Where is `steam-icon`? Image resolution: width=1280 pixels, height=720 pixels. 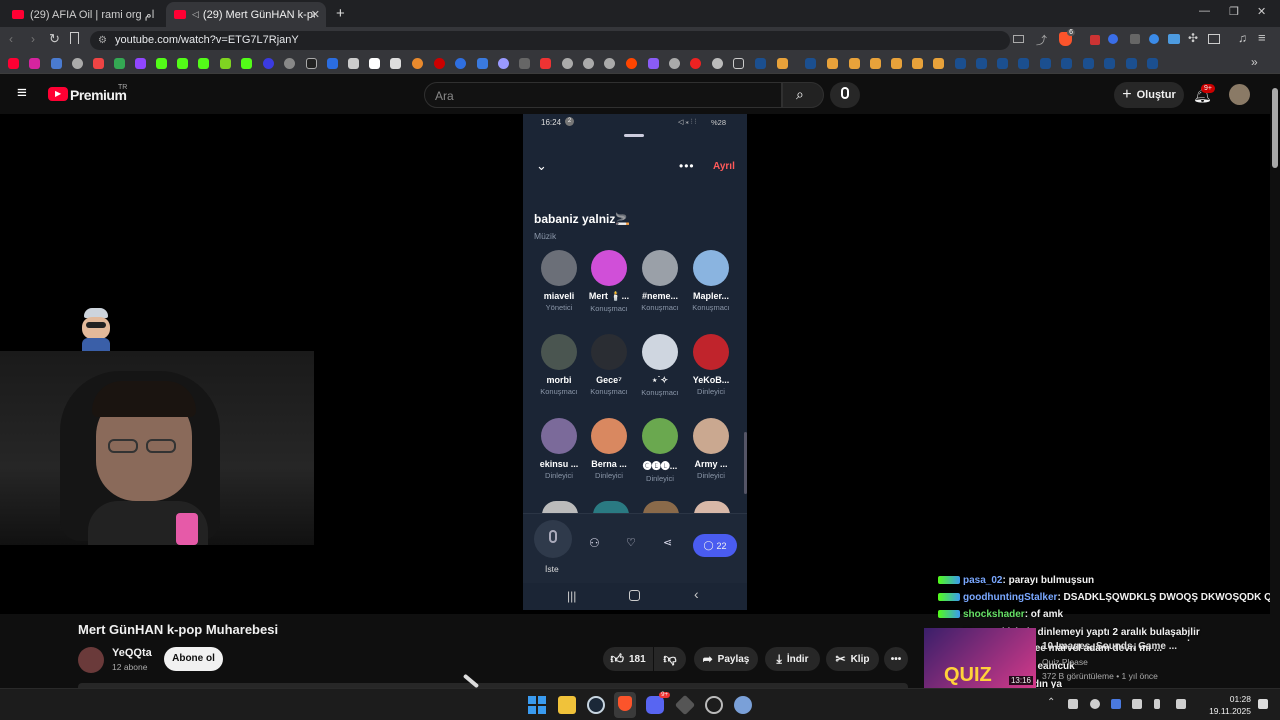
steam-icon is located at coordinates (596, 705).